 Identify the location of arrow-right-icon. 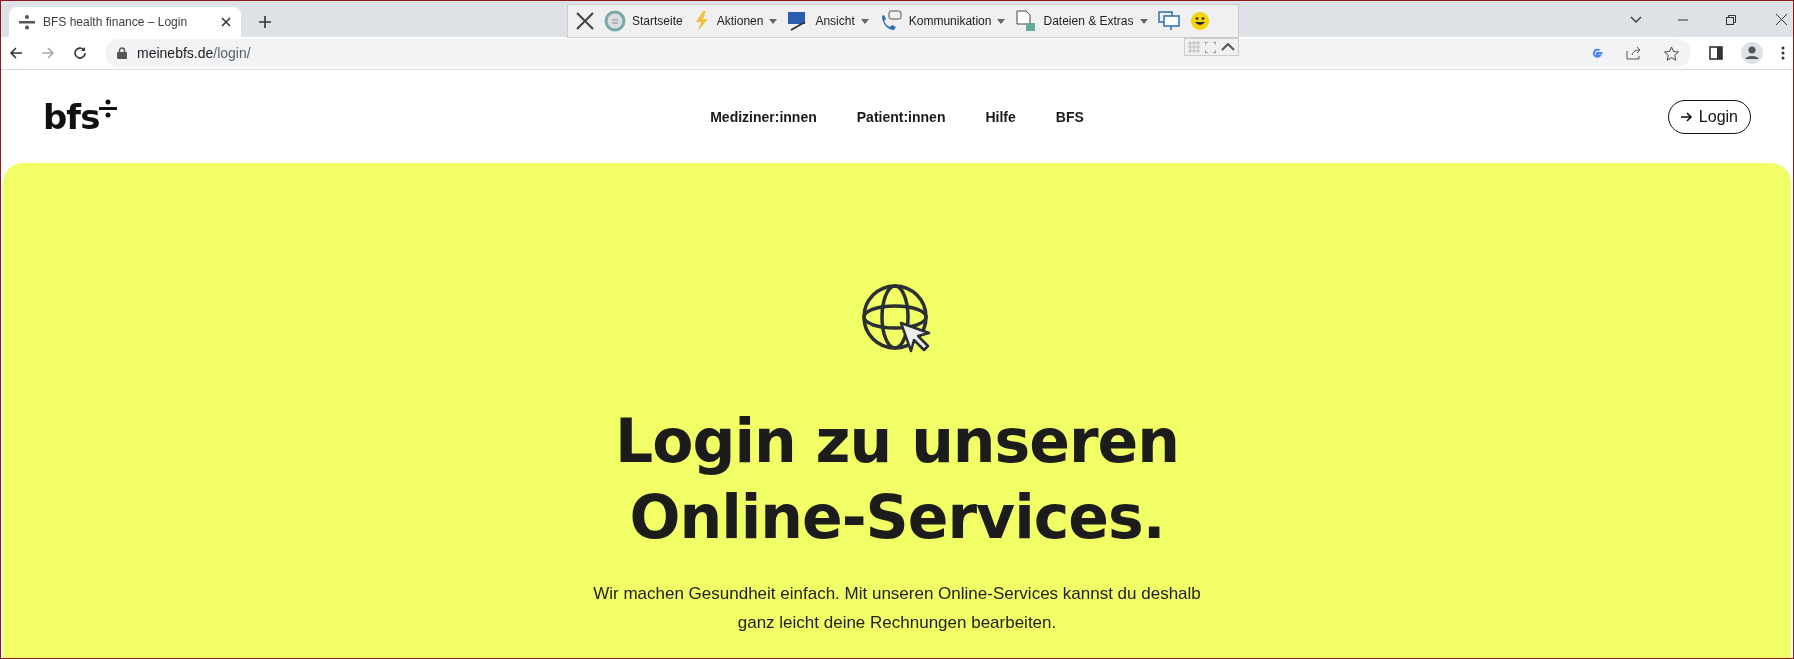
(1686, 116).